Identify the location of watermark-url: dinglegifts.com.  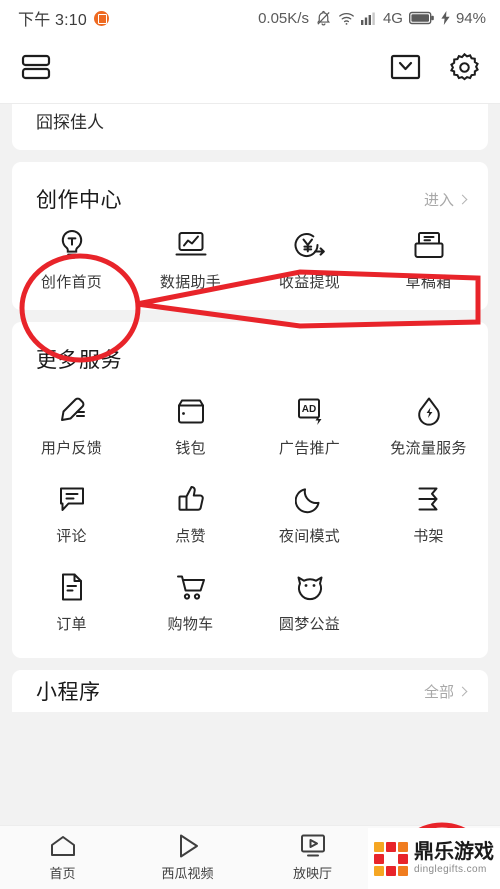
(450, 869).